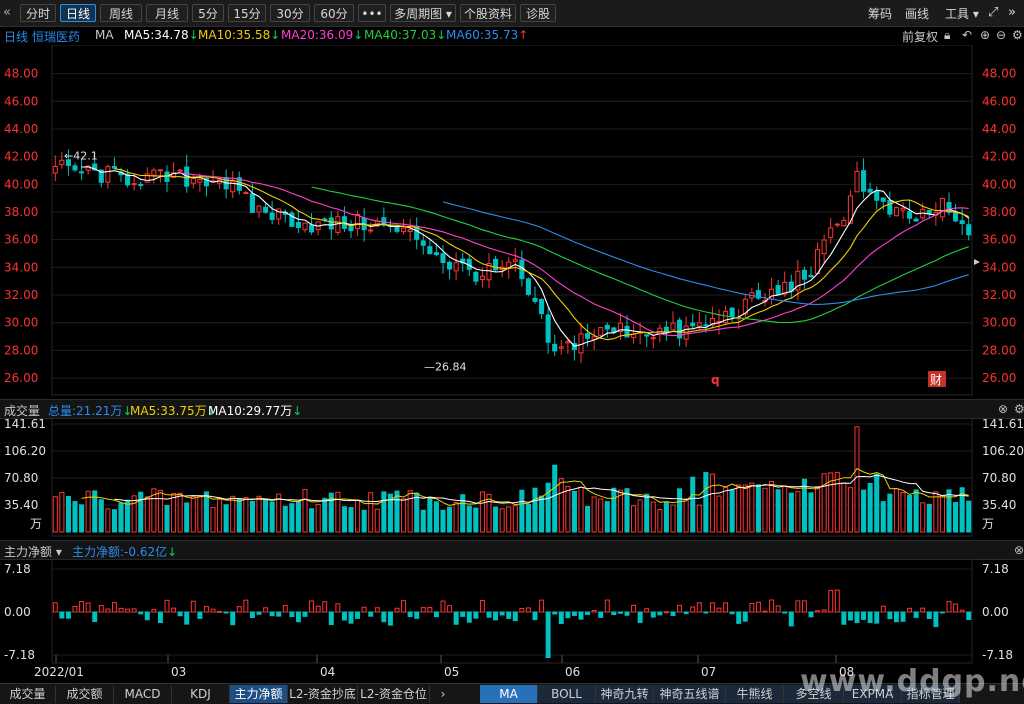 This screenshot has width=1024, height=704. I want to click on tab-5: 15分, so click(247, 13).